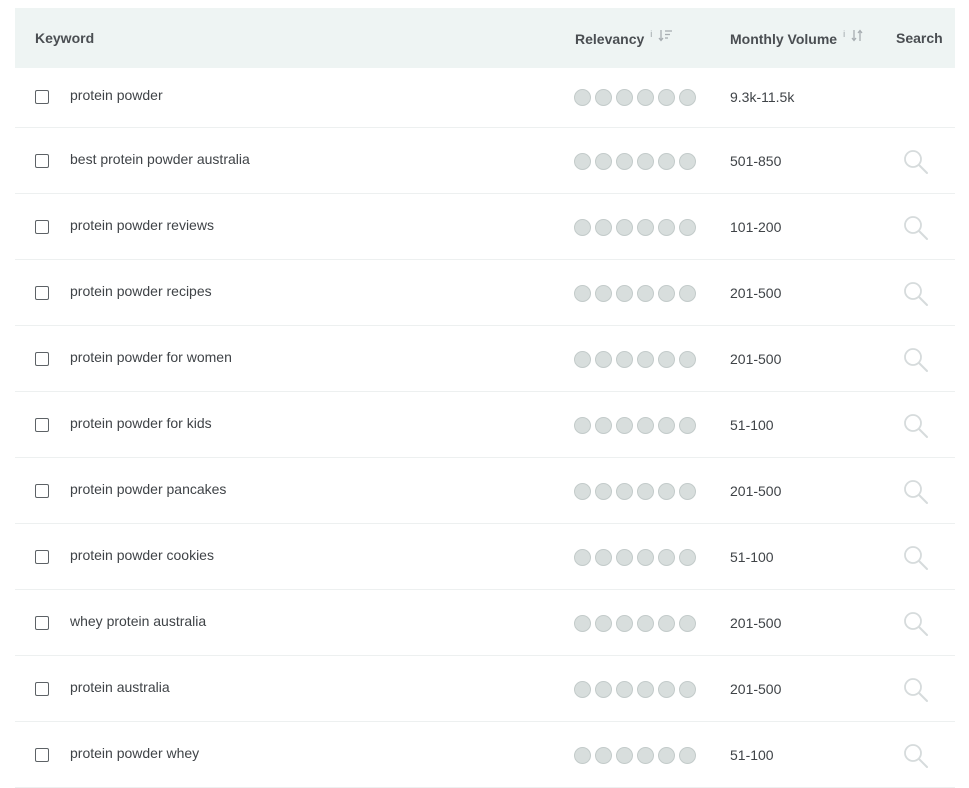 The width and height of the screenshot is (969, 788). Describe the element at coordinates (142, 225) in the screenshot. I see `keyword-text: protein powder reviews` at that location.